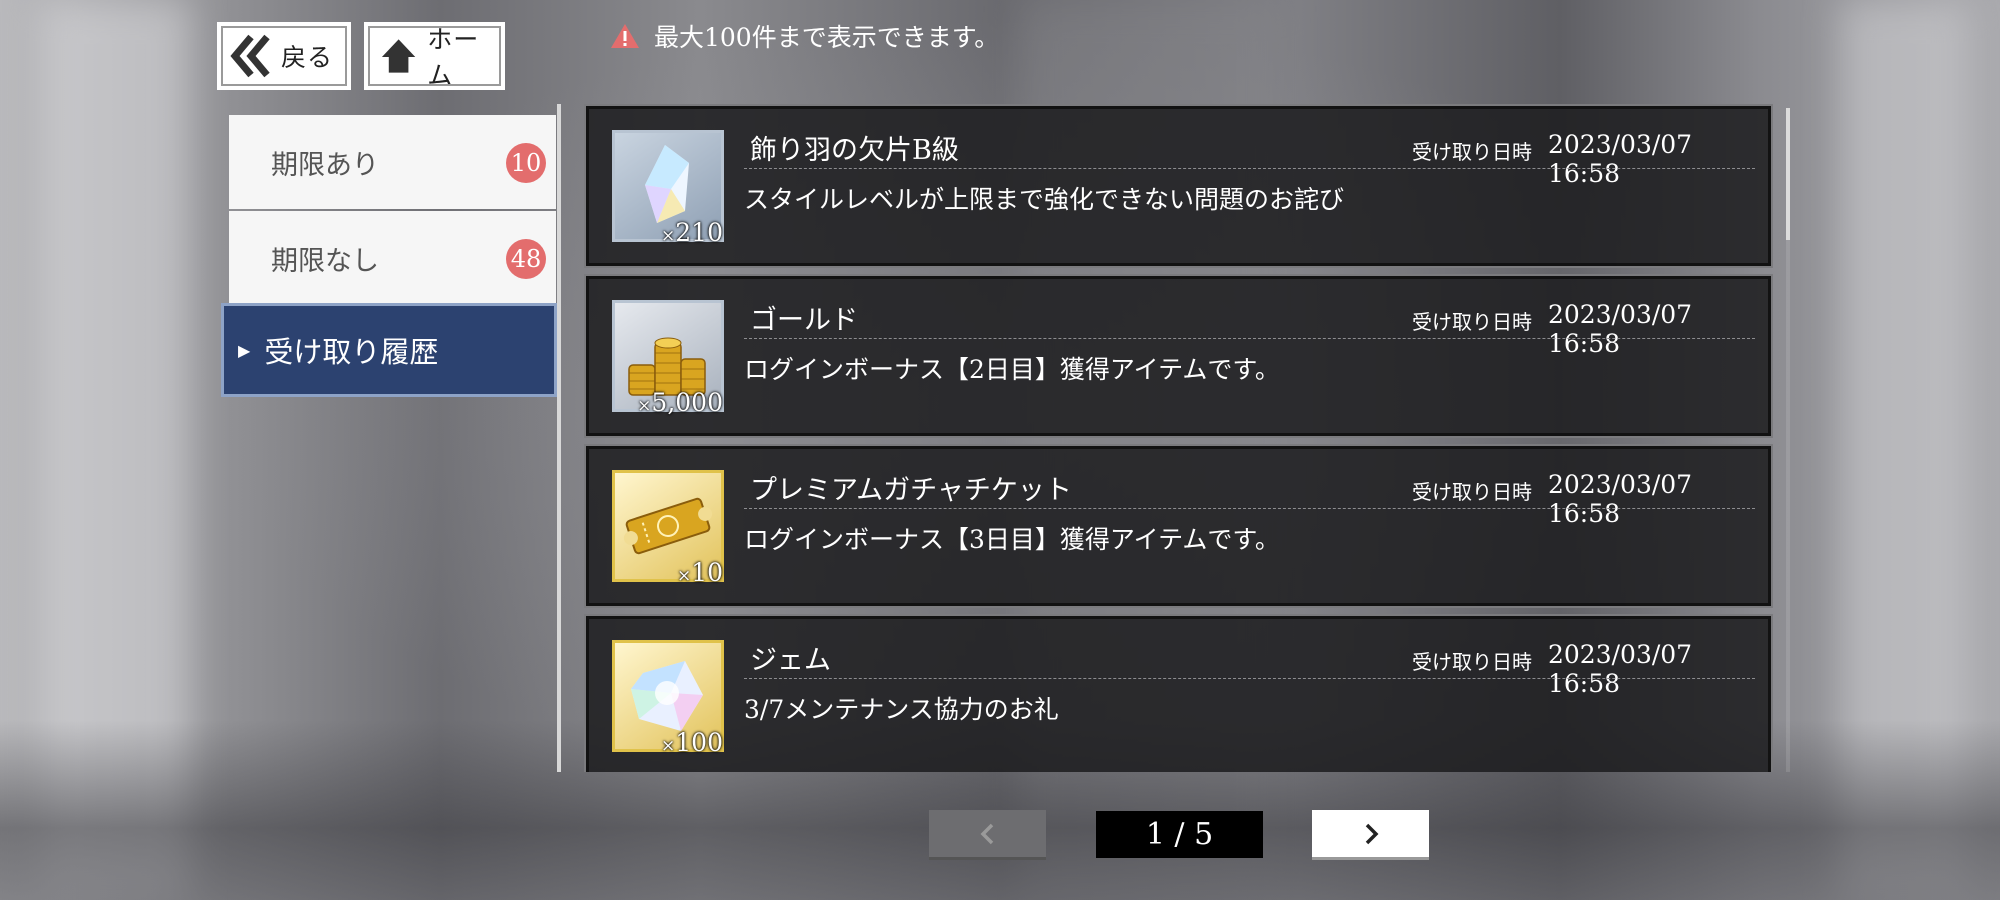  I want to click on item-description: スタイルレベルが上限まで強化できない問題のお詫び, so click(1044, 199).